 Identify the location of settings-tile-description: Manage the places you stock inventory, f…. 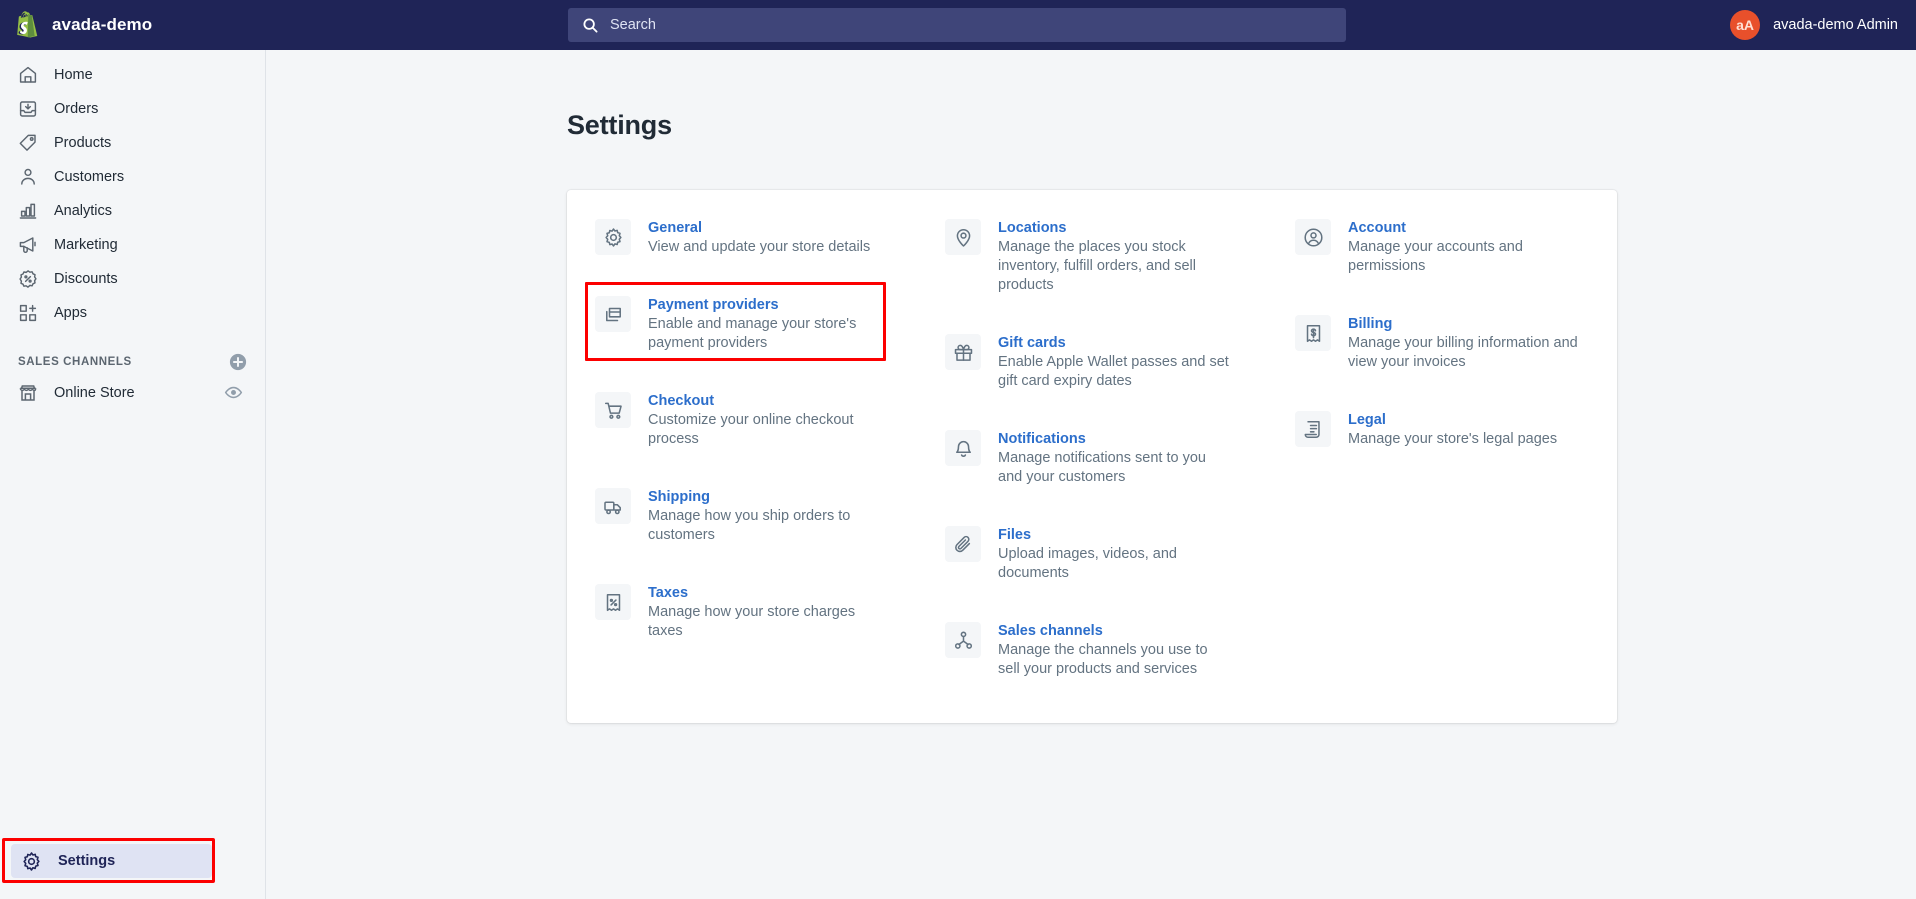
(1097, 266).